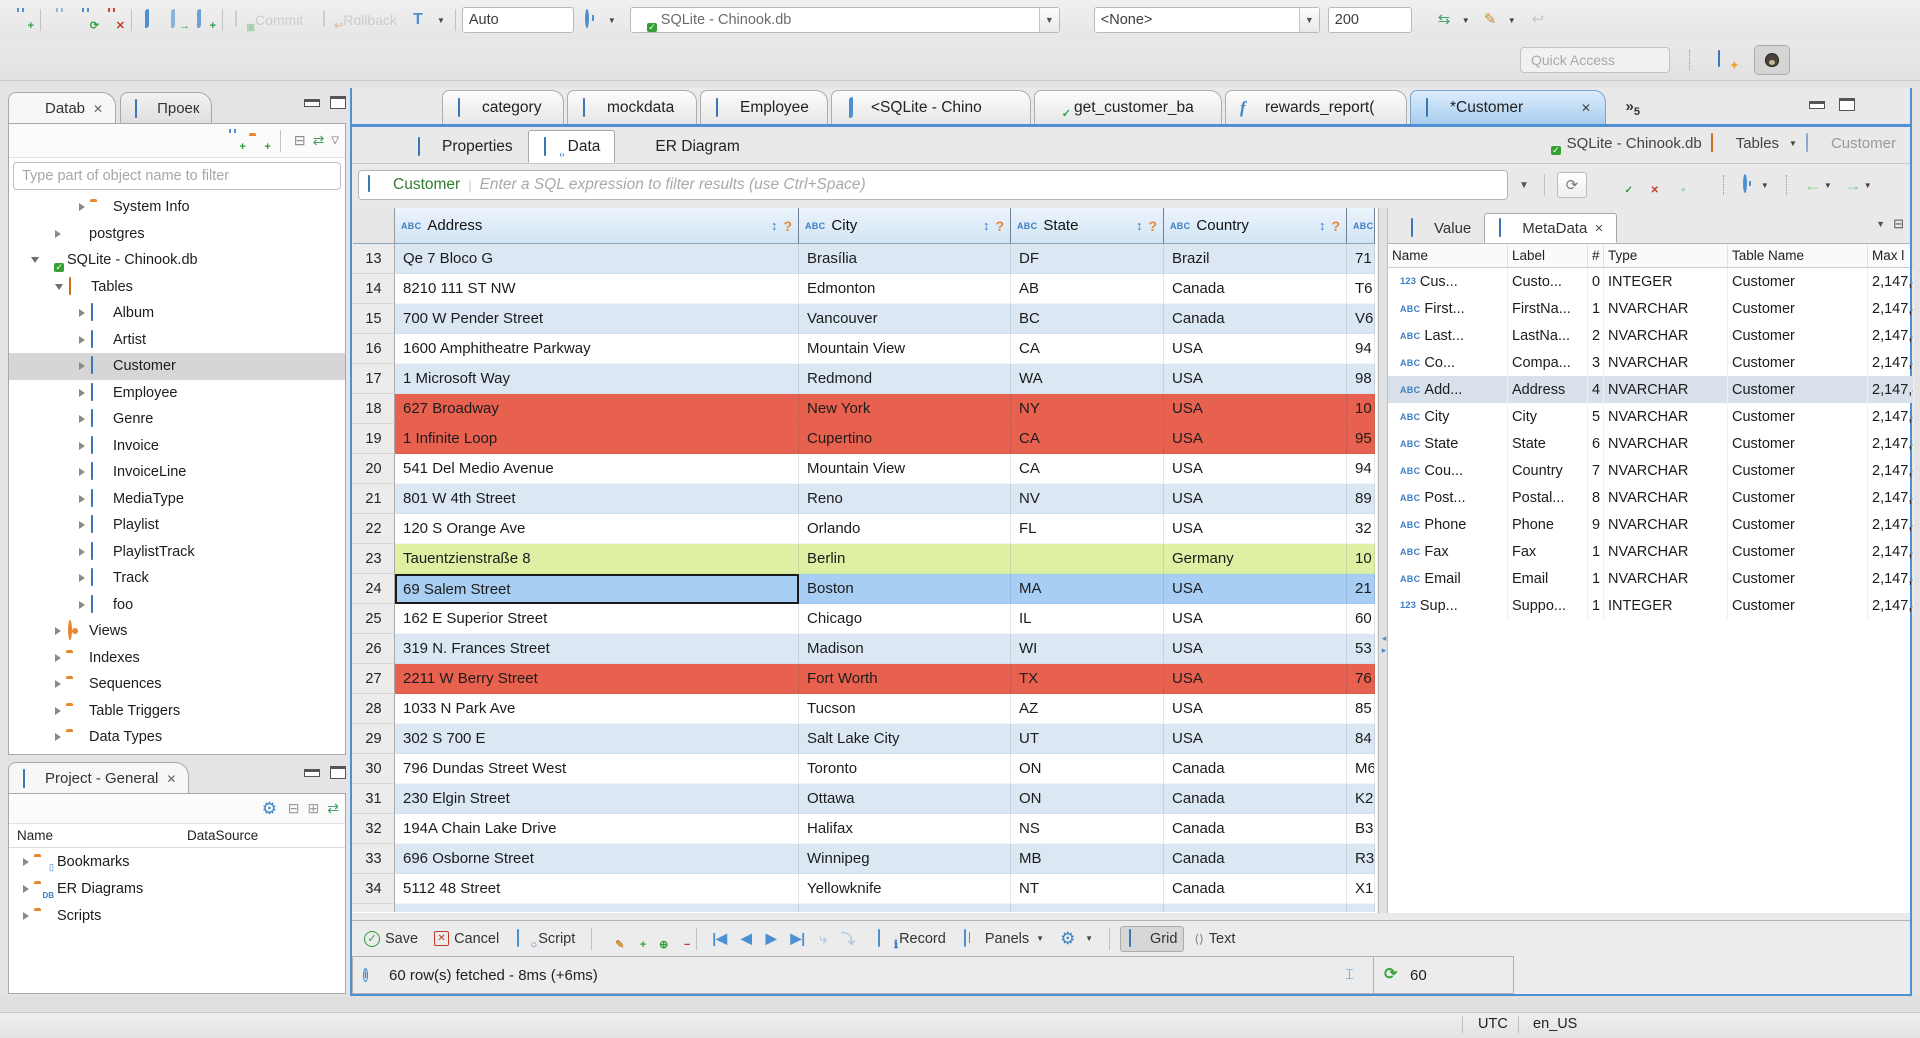 This screenshot has height=1038, width=1920. What do you see at coordinates (268, 20) in the screenshot?
I see `commit-button: ▣ Commit` at bounding box center [268, 20].